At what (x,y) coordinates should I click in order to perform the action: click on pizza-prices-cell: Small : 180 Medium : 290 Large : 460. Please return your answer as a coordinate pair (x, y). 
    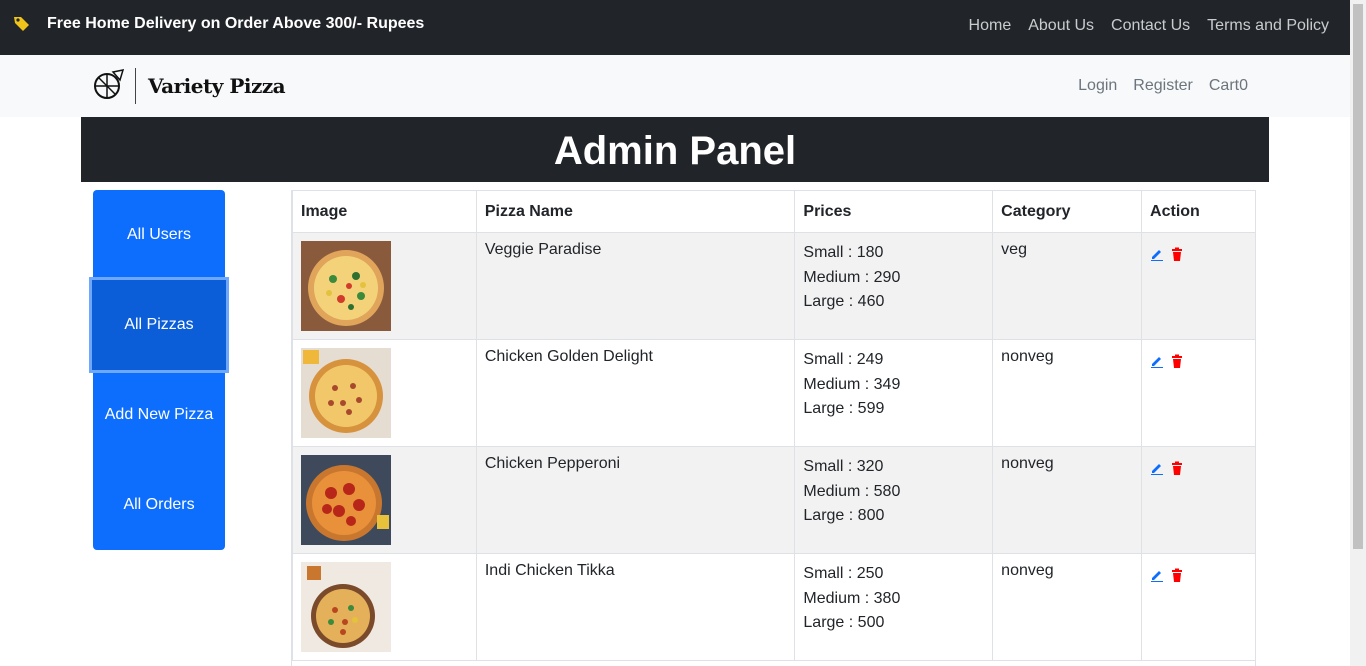
    Looking at the image, I should click on (894, 286).